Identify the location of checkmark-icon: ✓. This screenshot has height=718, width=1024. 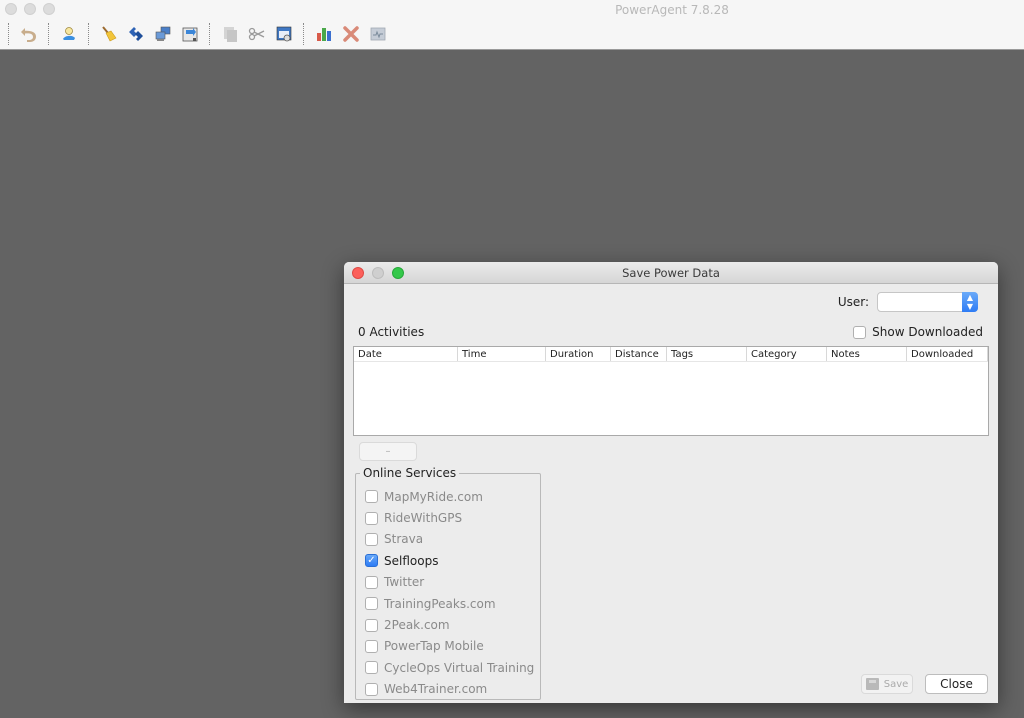
(371, 560).